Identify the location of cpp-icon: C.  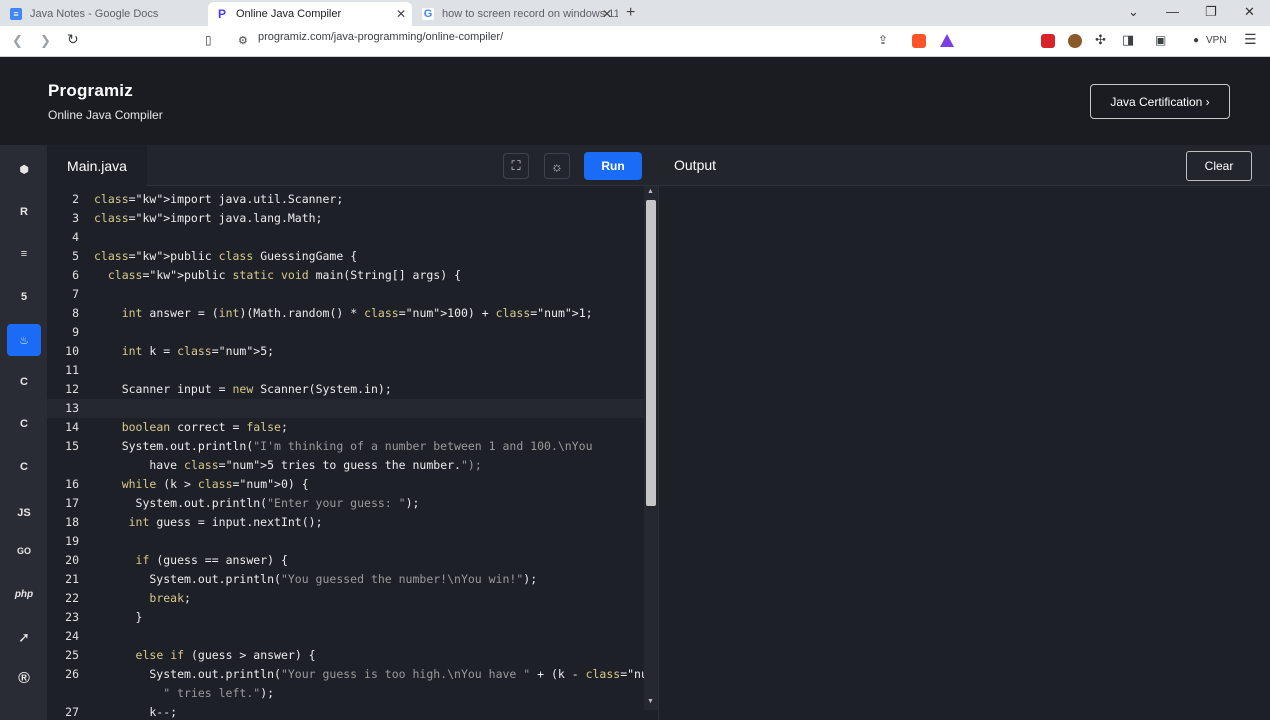
(24, 424).